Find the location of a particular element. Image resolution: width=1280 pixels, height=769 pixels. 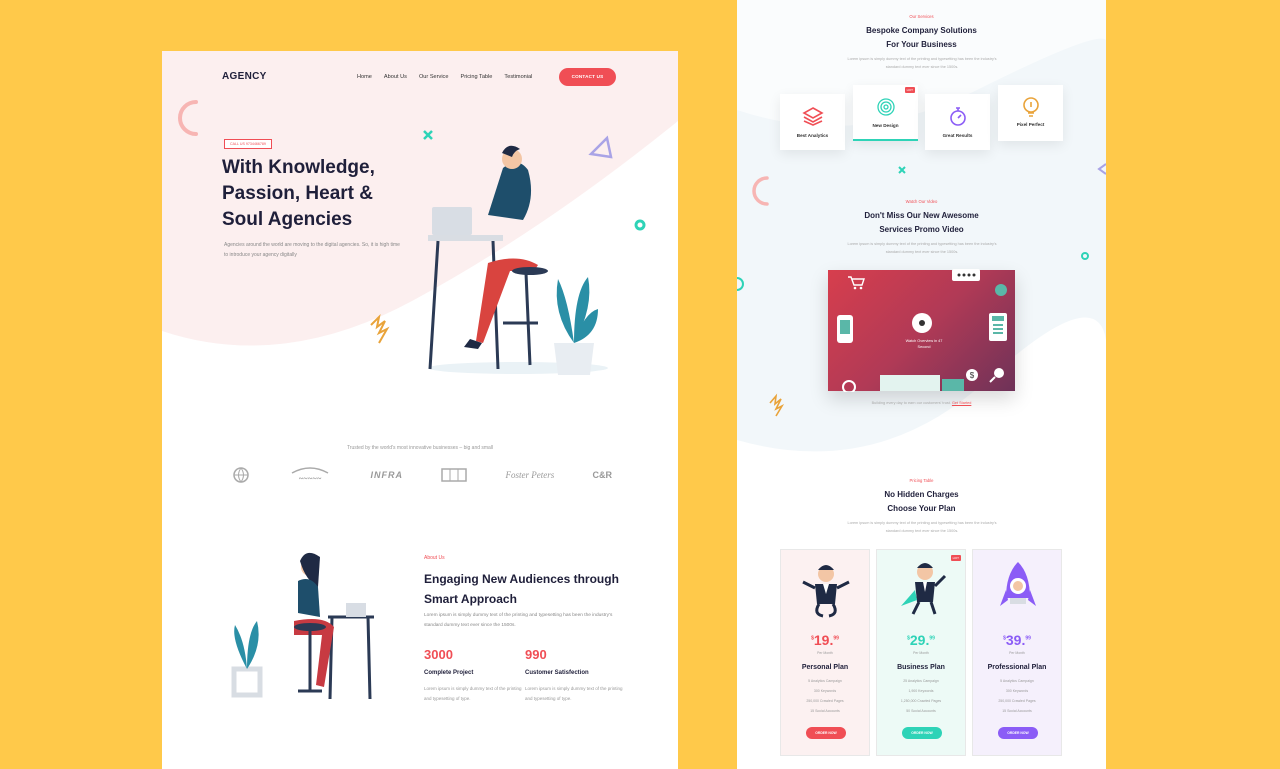

pricing-tag: Pricing Table is located at coordinates (921, 480).